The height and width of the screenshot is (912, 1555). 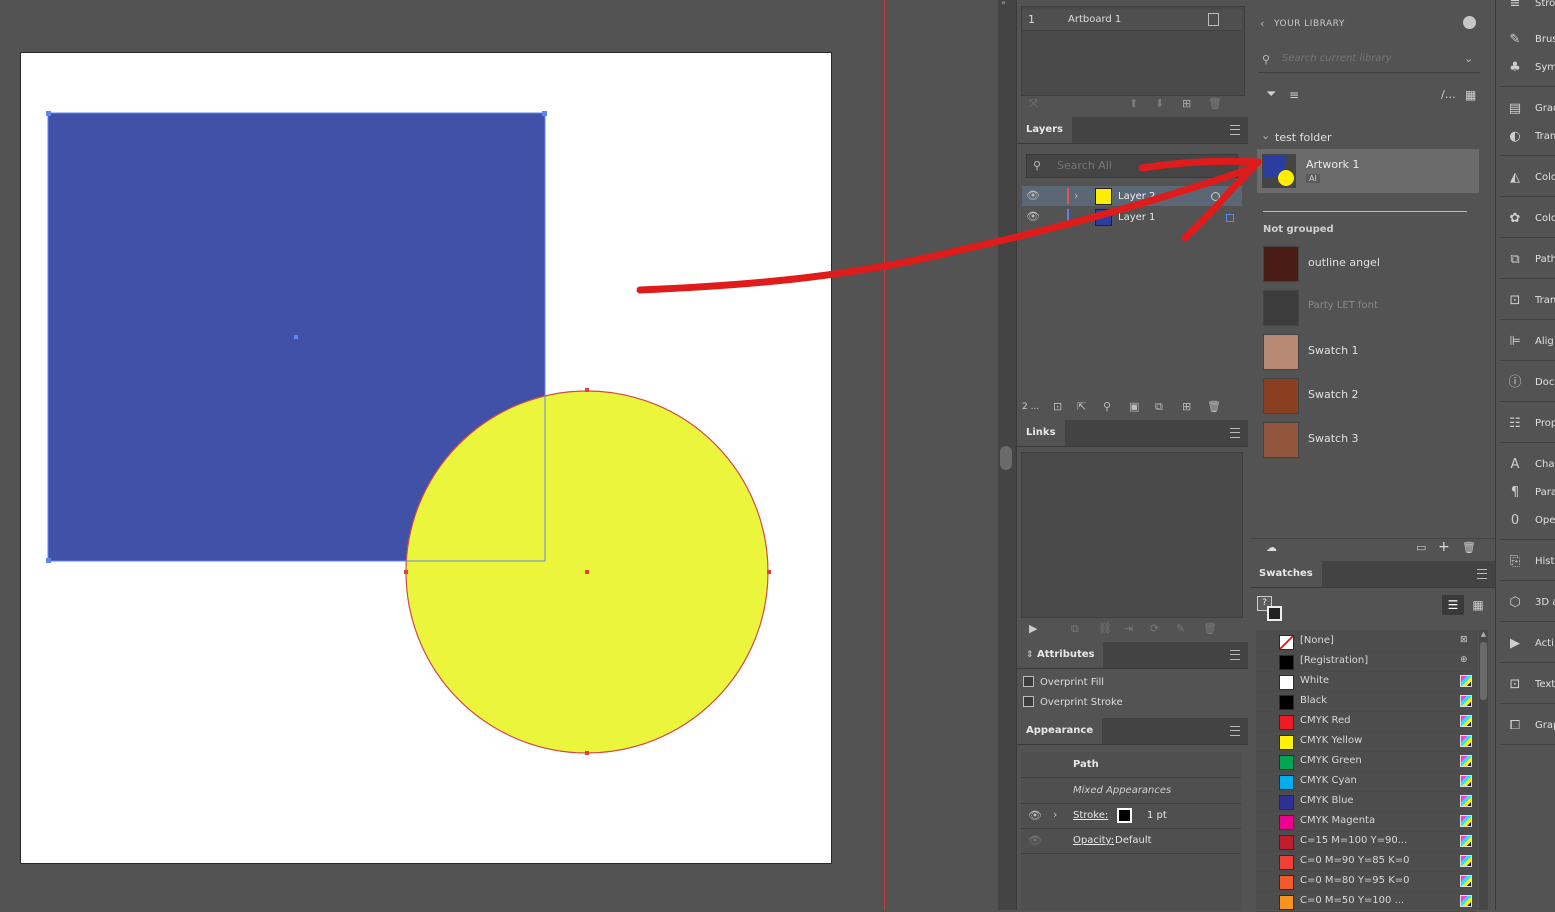 What do you see at coordinates (1366, 721) in the screenshot?
I see `swatch-row: CMYK Red` at bounding box center [1366, 721].